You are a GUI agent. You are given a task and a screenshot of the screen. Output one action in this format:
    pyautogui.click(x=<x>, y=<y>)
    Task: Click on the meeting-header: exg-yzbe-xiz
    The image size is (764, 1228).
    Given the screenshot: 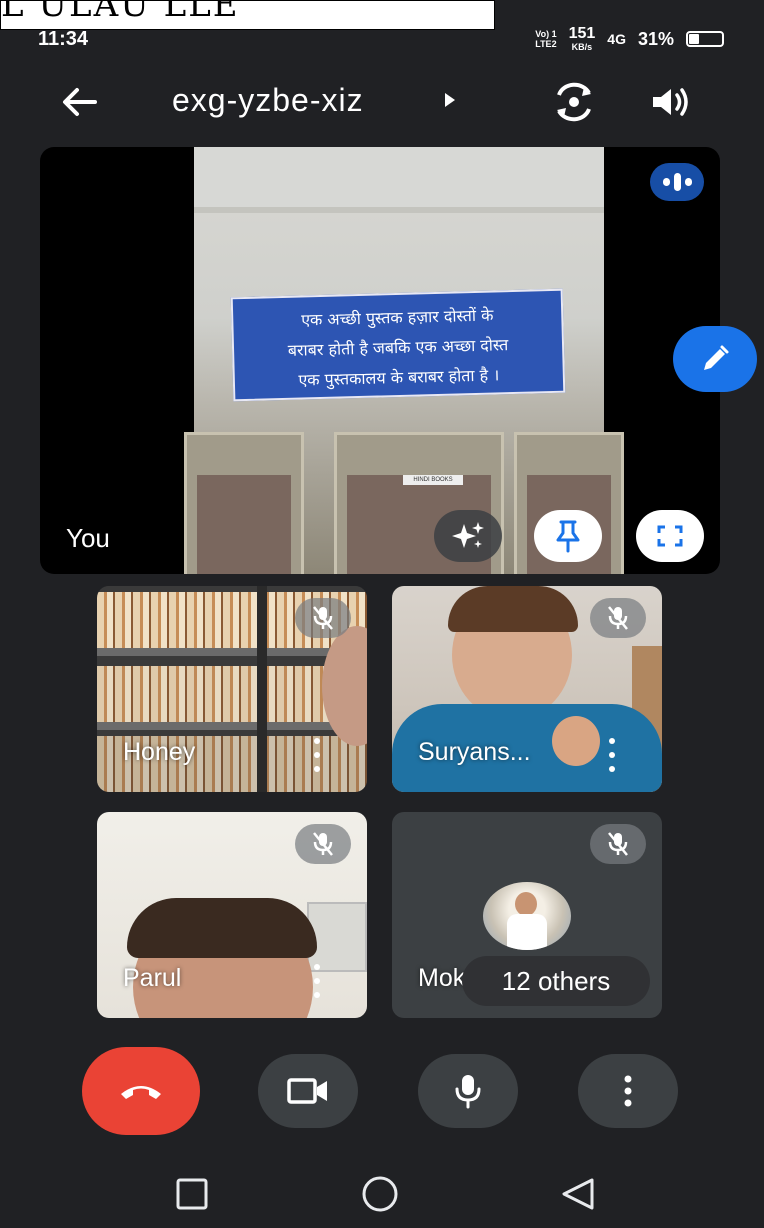 What is the action you would take?
    pyautogui.click(x=382, y=100)
    